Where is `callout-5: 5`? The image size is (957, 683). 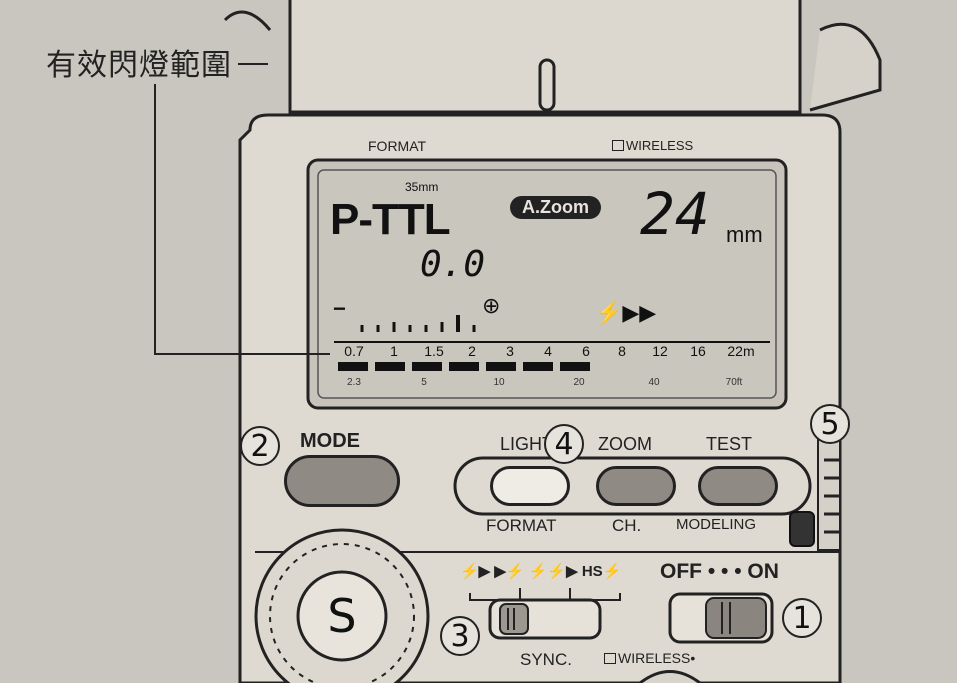
callout-5: 5 is located at coordinates (830, 424).